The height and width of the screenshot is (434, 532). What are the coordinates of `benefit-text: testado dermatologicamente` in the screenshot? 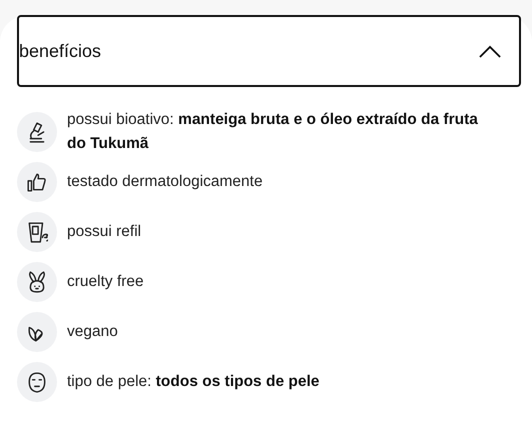 It's located at (165, 182).